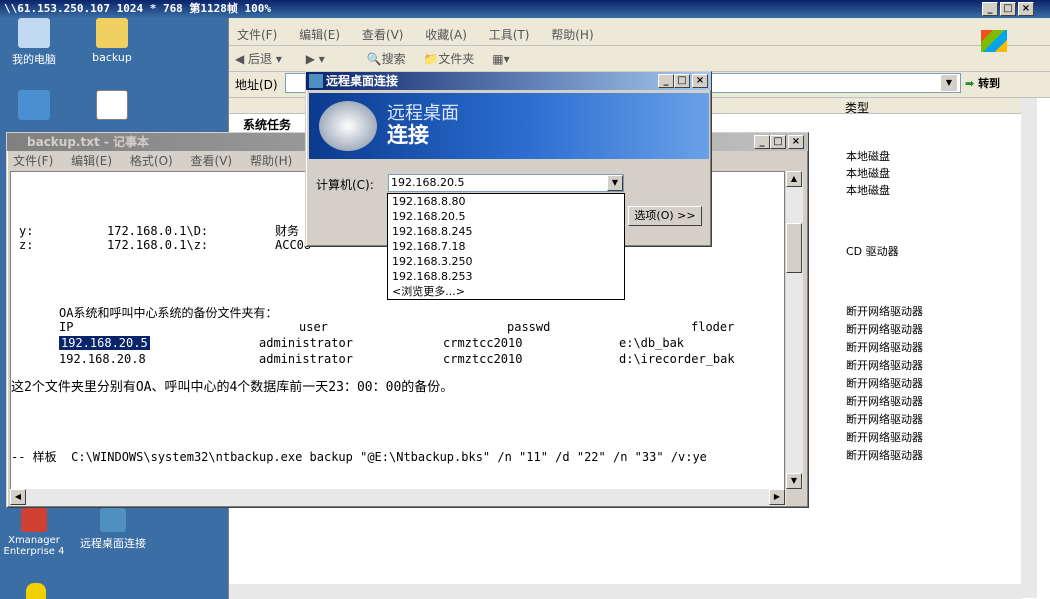 Image resolution: width=1050 pixels, height=599 pixels. What do you see at coordinates (1008, 9) in the screenshot?
I see `maximize-button: □` at bounding box center [1008, 9].